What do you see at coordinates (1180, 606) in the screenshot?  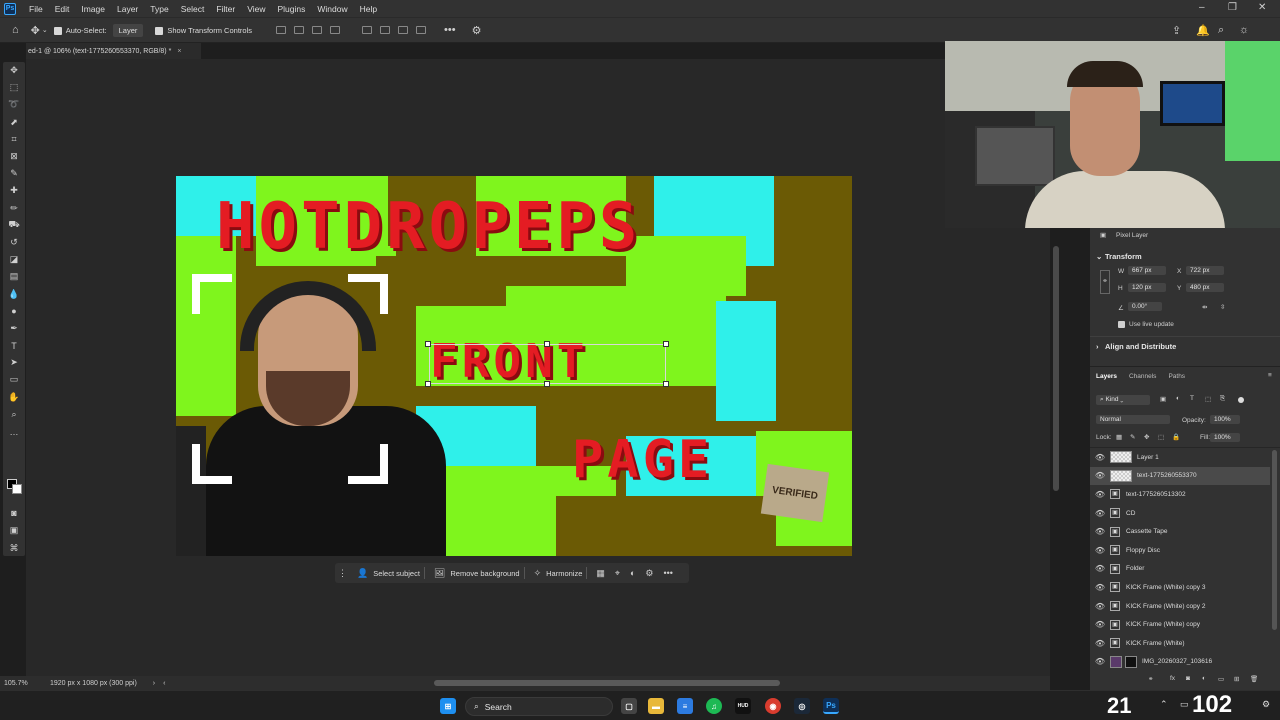 I see `layer-row: 👁 ▣ KICK Frame (White) copy 2` at bounding box center [1180, 606].